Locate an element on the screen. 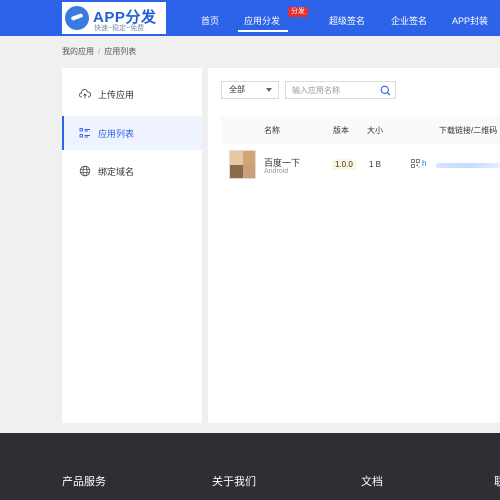 The image size is (500, 500). search-box is located at coordinates (340, 90).